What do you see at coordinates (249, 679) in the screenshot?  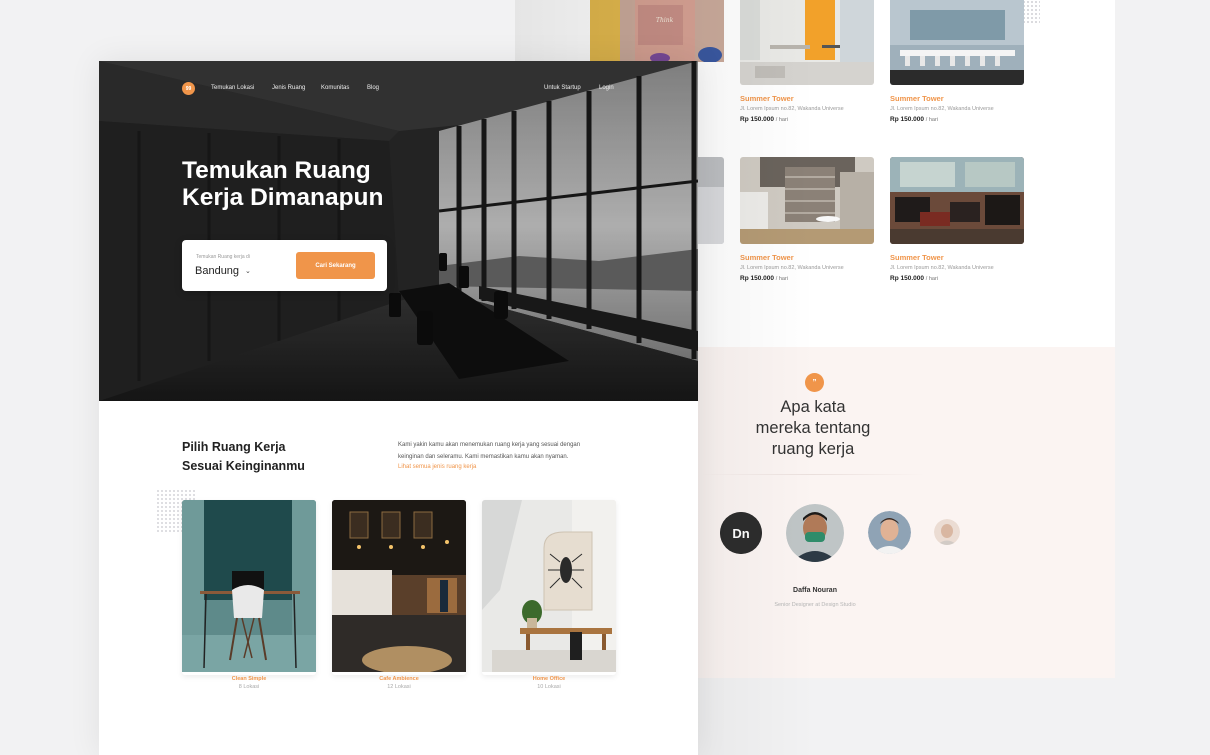 I see `category-name: Clean Simple` at bounding box center [249, 679].